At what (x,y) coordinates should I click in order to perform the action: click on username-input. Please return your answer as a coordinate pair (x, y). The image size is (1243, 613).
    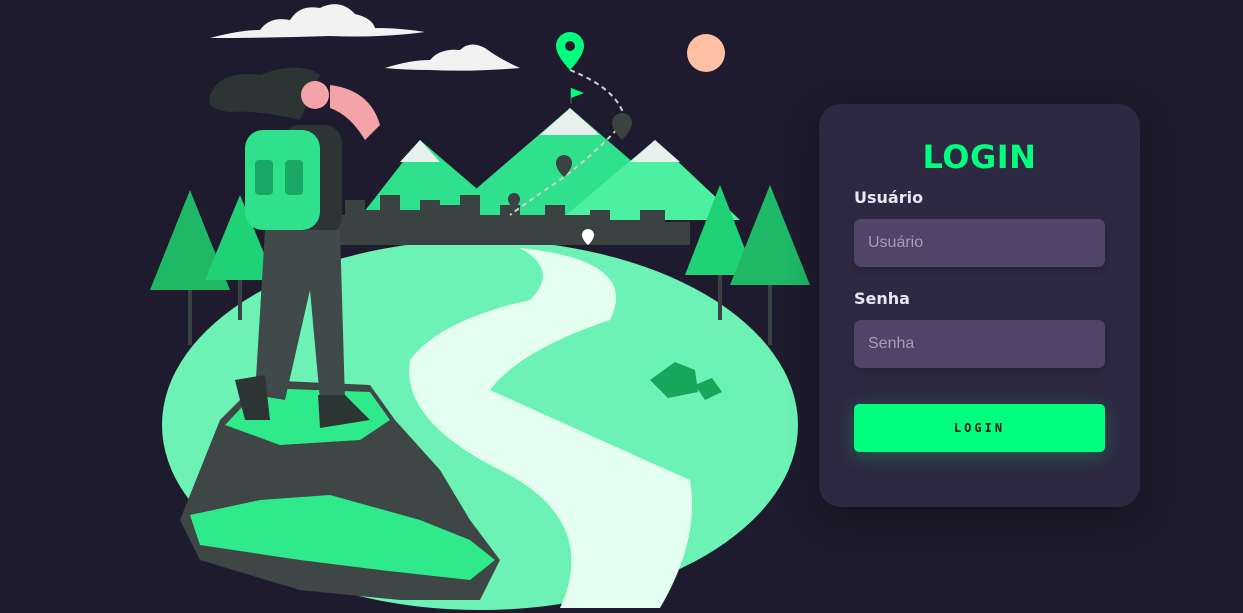
    Looking at the image, I should click on (979, 243).